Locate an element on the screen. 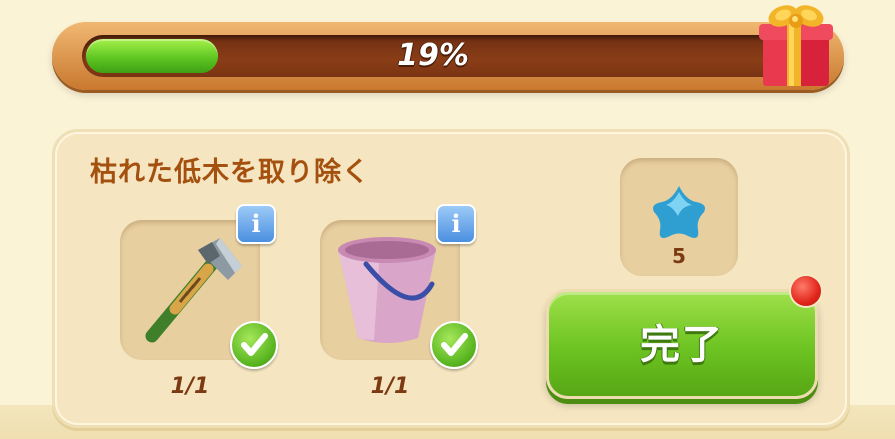 The height and width of the screenshot is (439, 895). progress-track: 19% is located at coordinates (433, 56).